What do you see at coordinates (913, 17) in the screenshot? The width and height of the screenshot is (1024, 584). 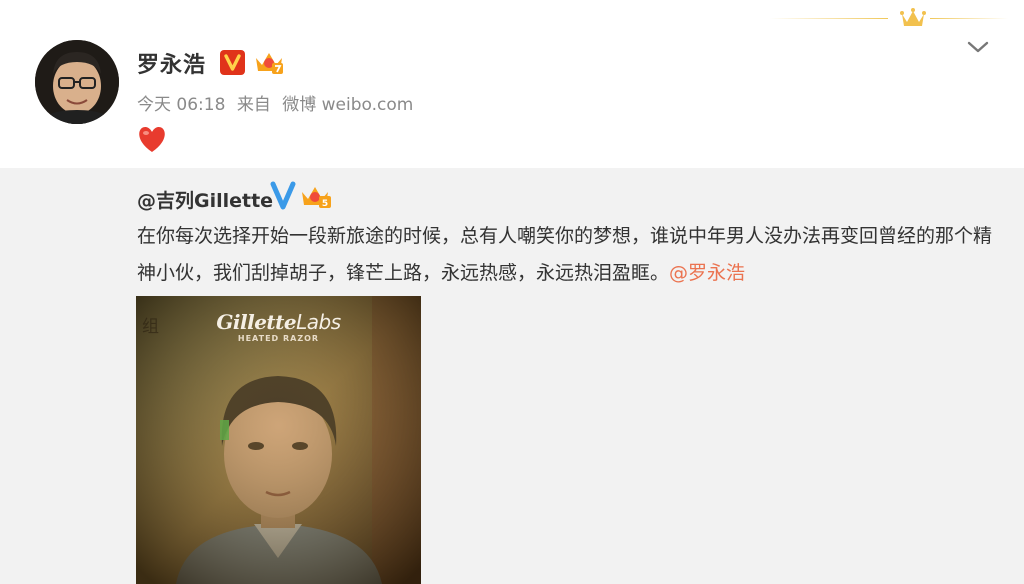 I see `decor-crown-icon` at bounding box center [913, 17].